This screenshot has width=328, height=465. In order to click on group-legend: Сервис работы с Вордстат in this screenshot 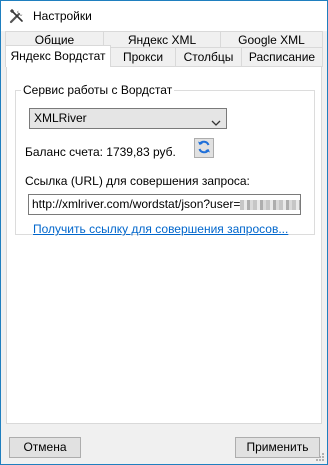, I will do `click(98, 90)`.